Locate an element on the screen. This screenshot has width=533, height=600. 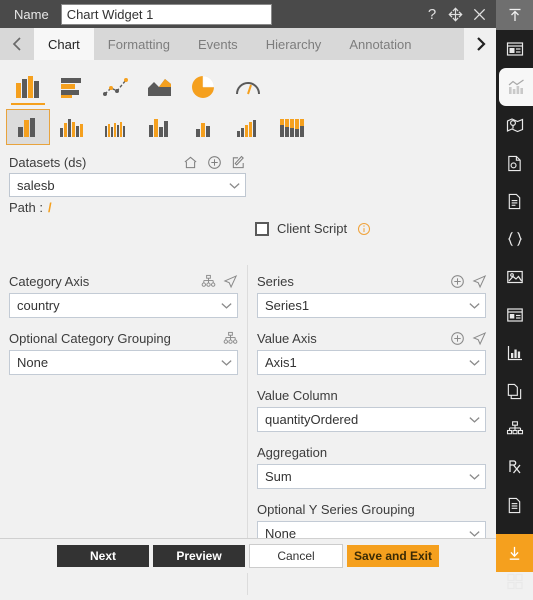
dataset-path: Path : / is located at coordinates (252, 207).